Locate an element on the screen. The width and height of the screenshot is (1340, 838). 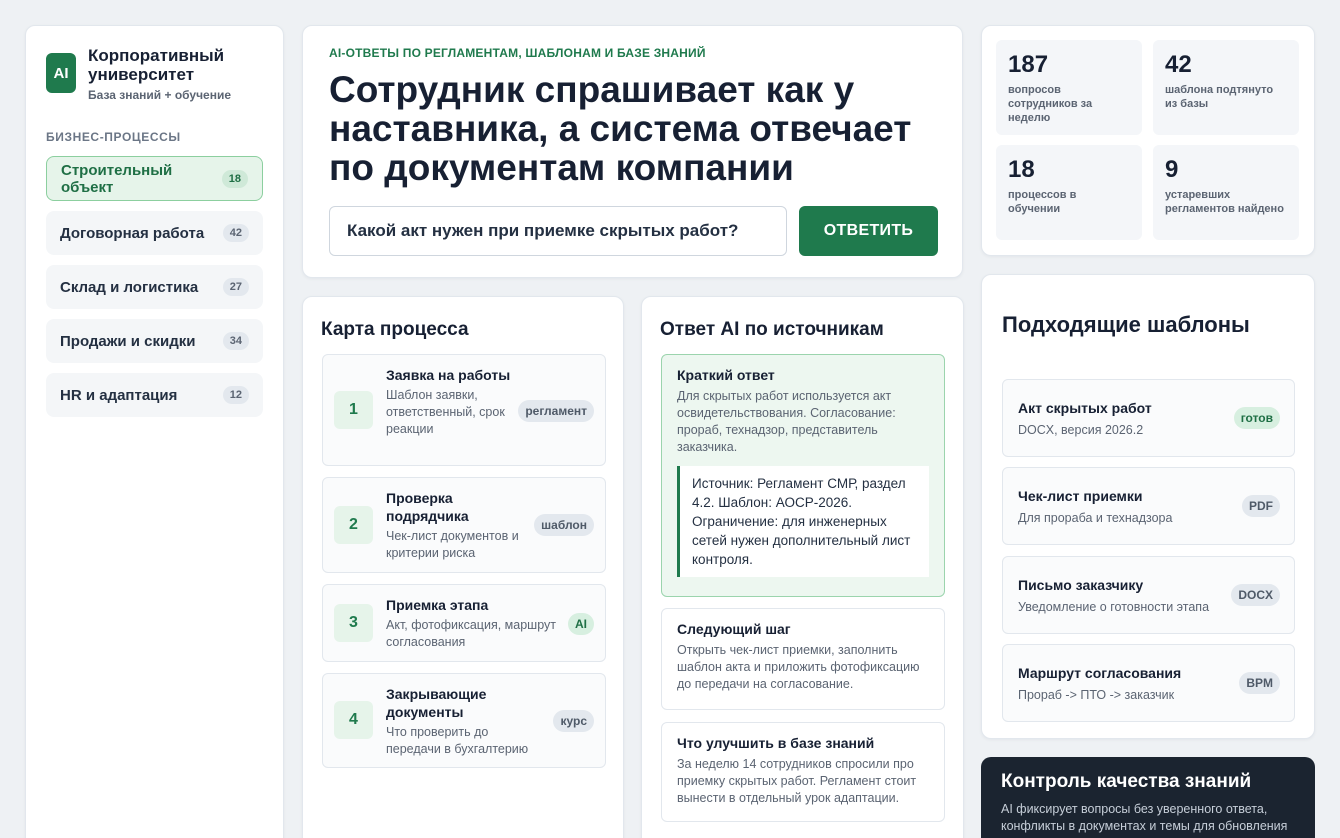
stat-templates: 42 шаблона подтянуто из базы is located at coordinates (1226, 87).